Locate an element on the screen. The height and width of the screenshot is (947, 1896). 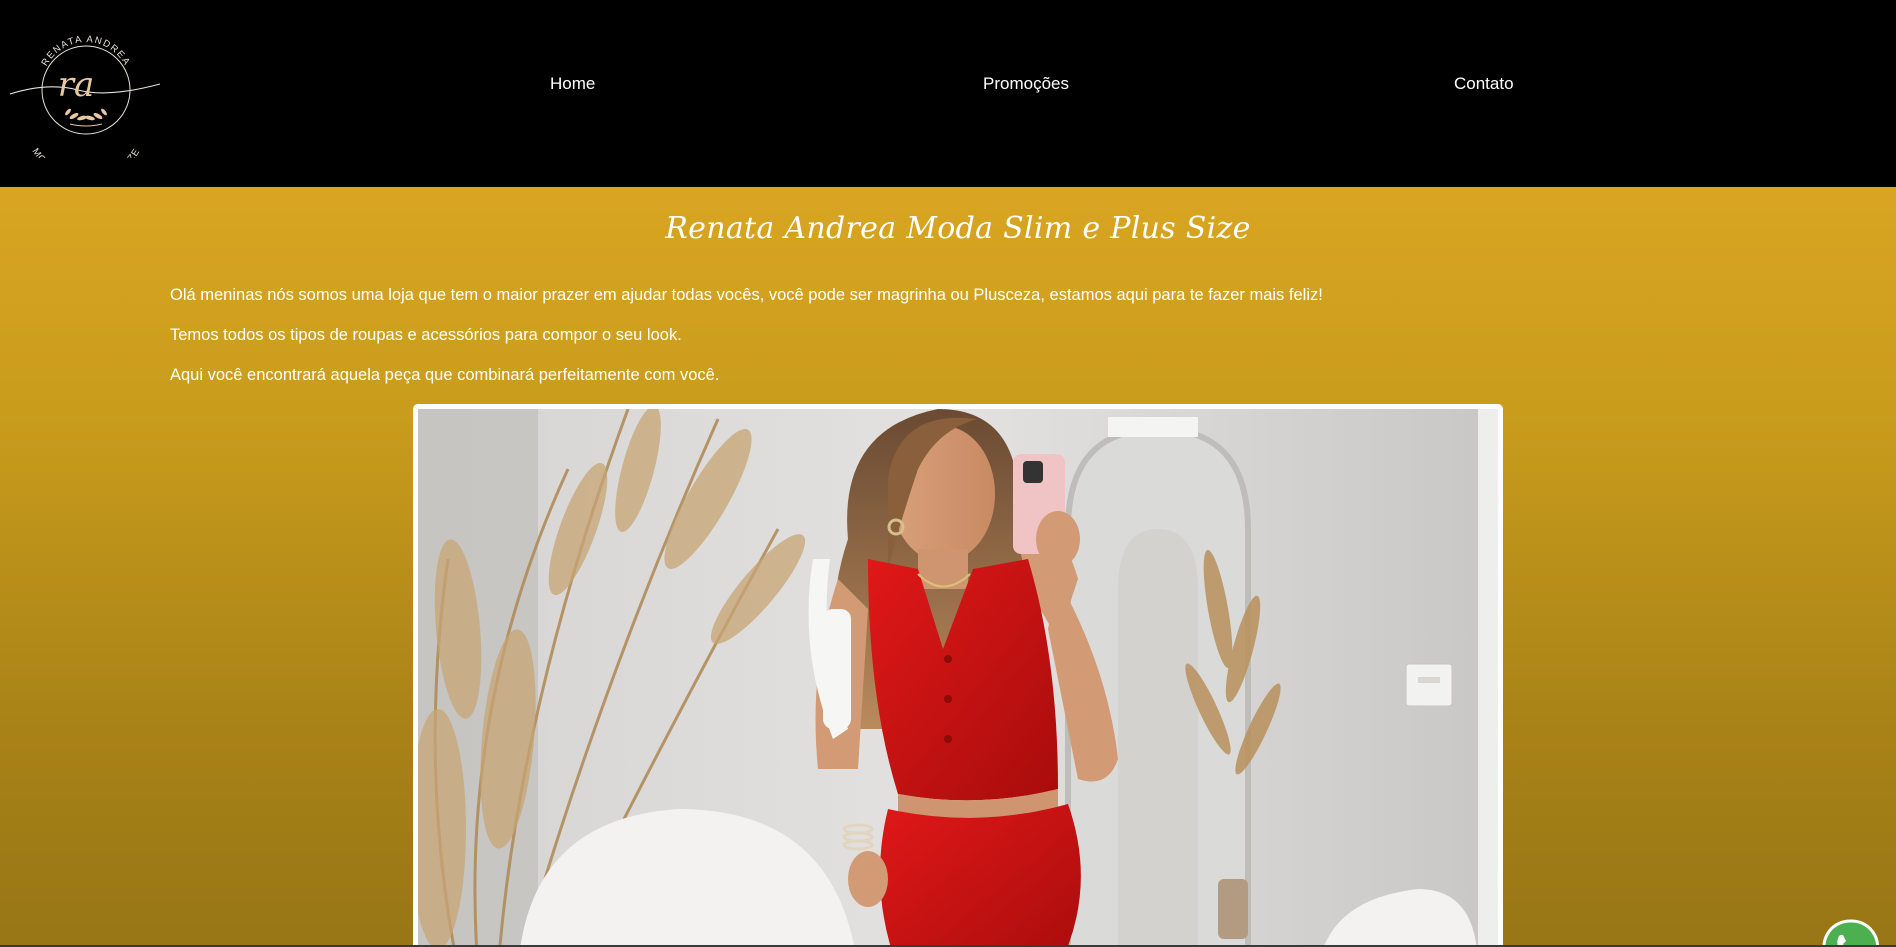
svg-text: MODA SLIM & PLUS SIZE is located at coordinates (86, 152).